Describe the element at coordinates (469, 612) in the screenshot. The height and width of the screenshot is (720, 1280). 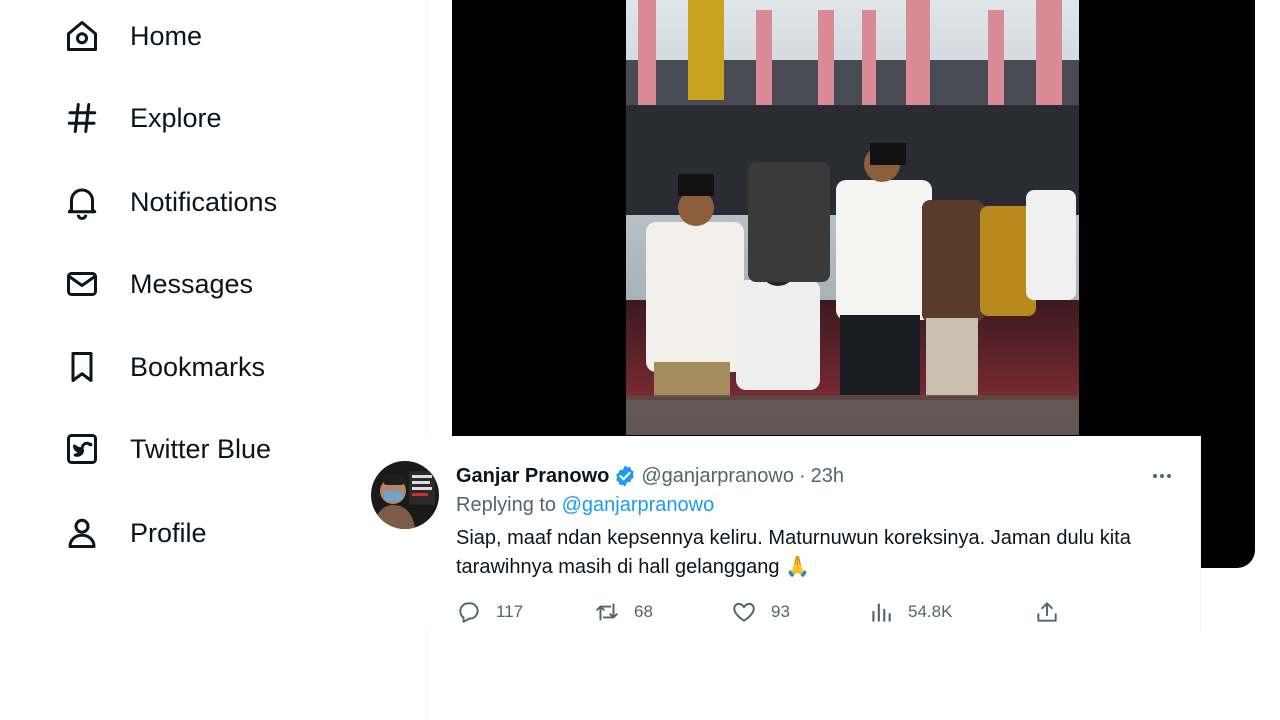
I see `reply-bubble-icon` at that location.